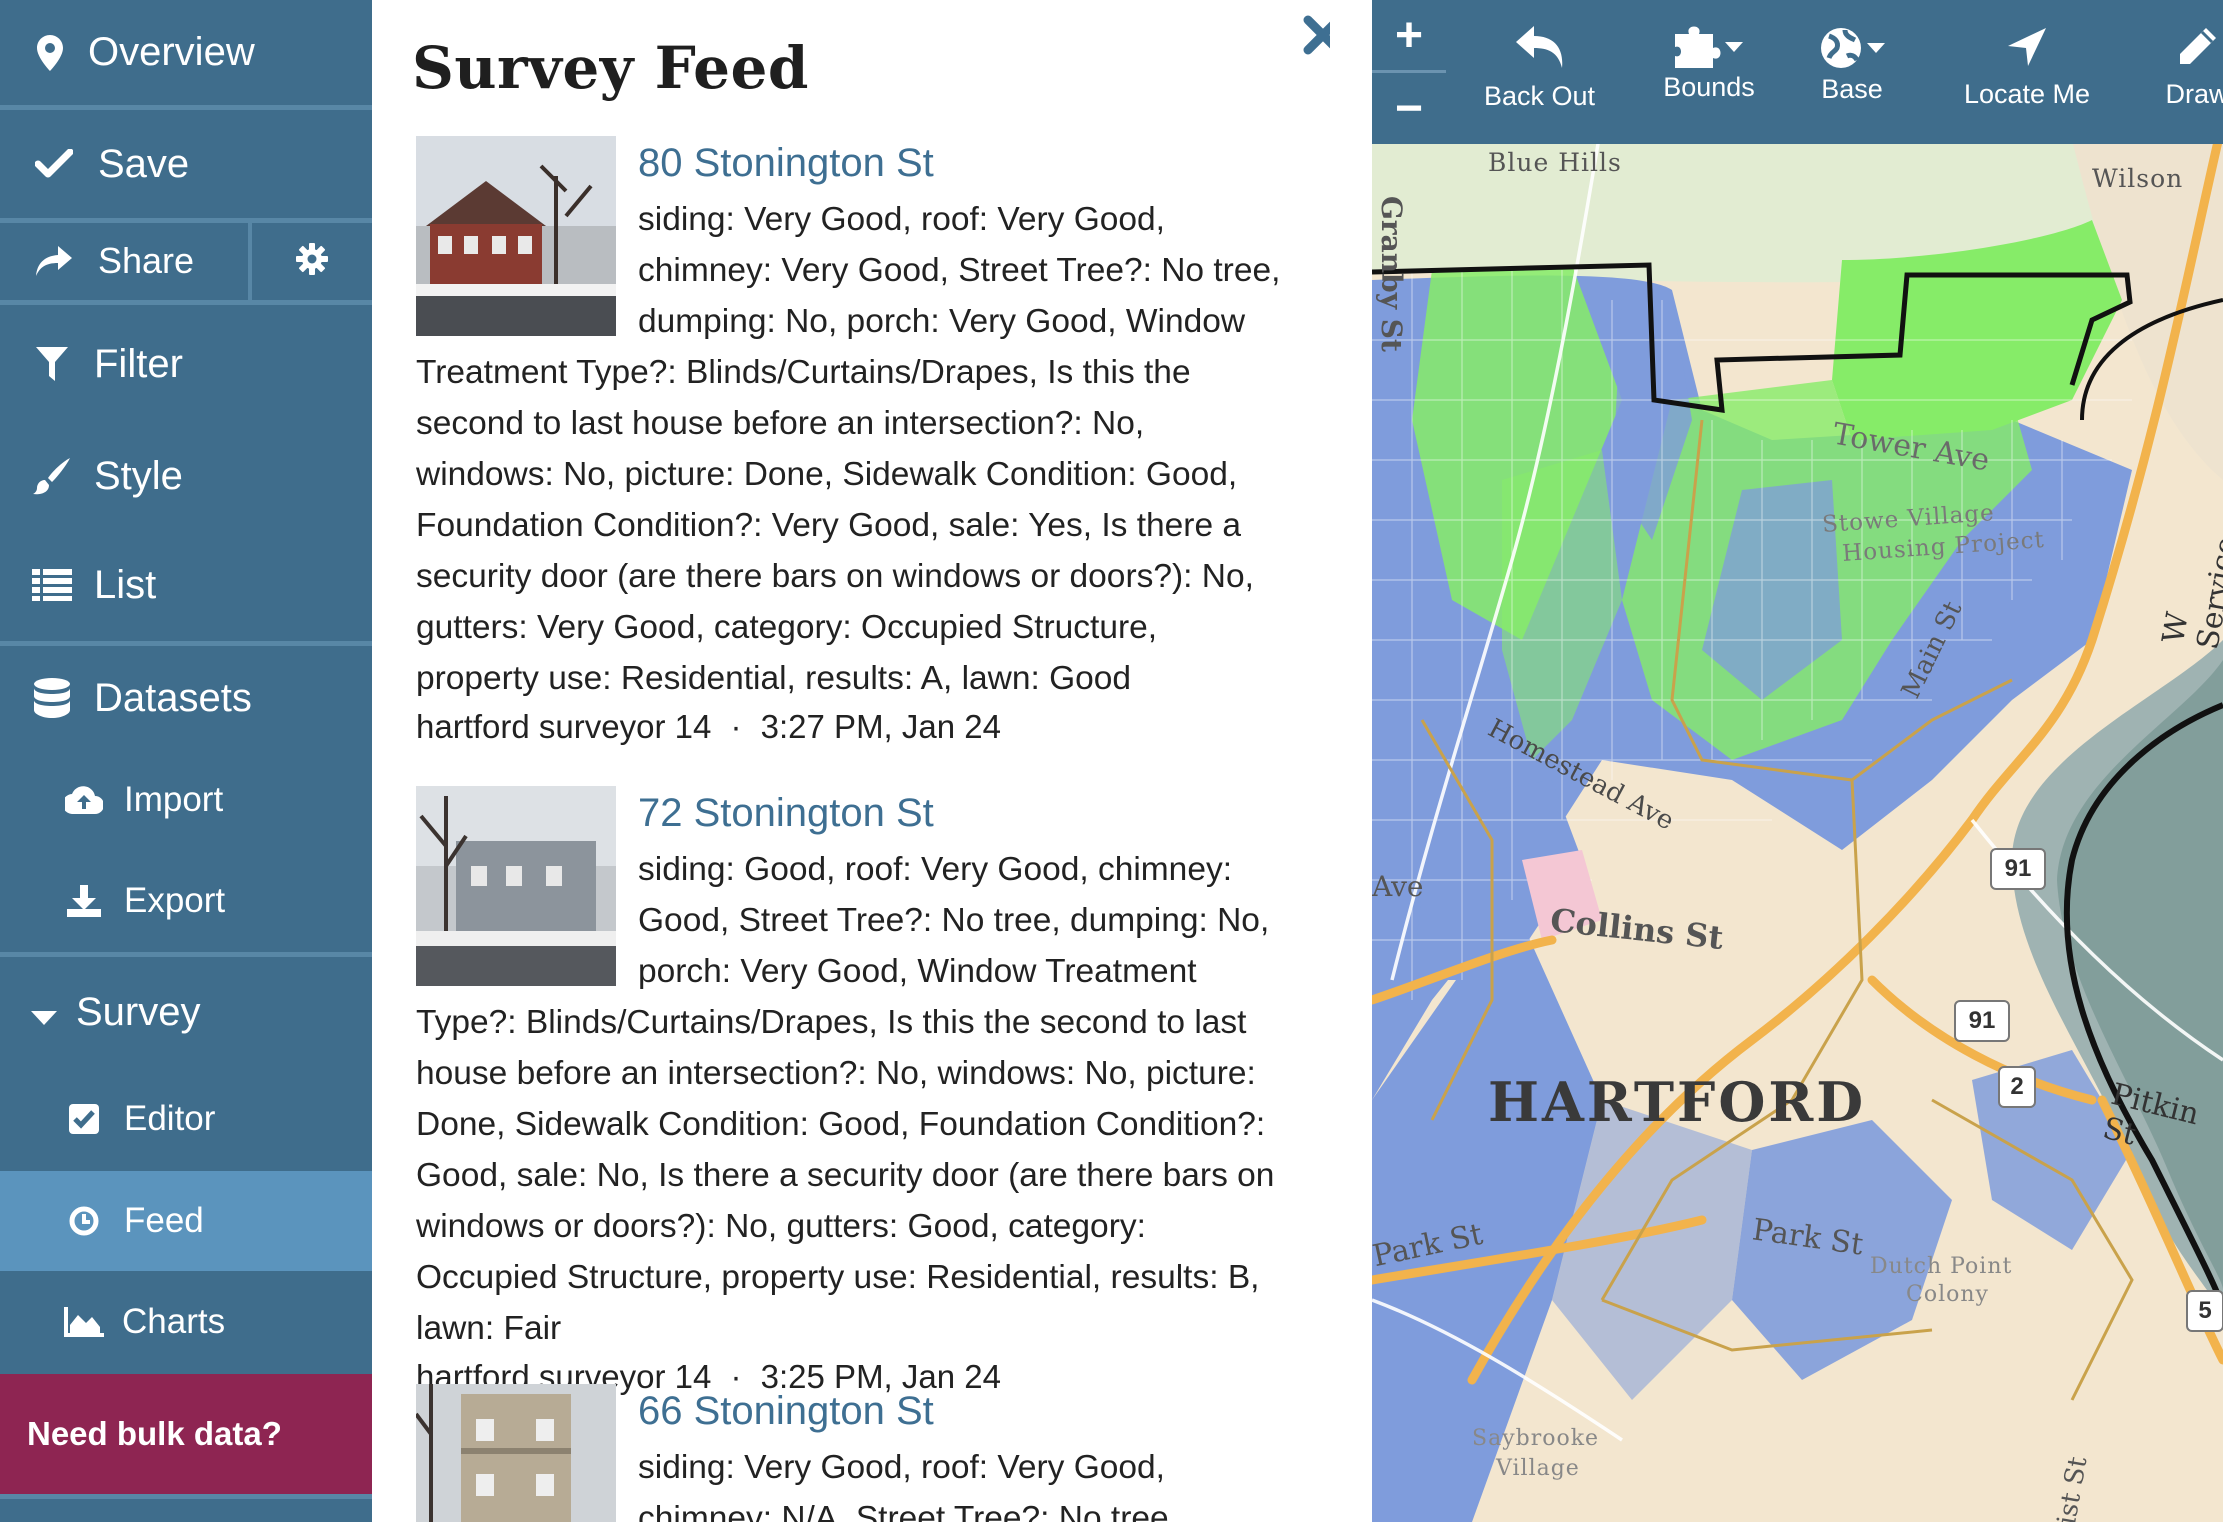  I want to click on sidebar-item-label: Datasets, so click(173, 697).